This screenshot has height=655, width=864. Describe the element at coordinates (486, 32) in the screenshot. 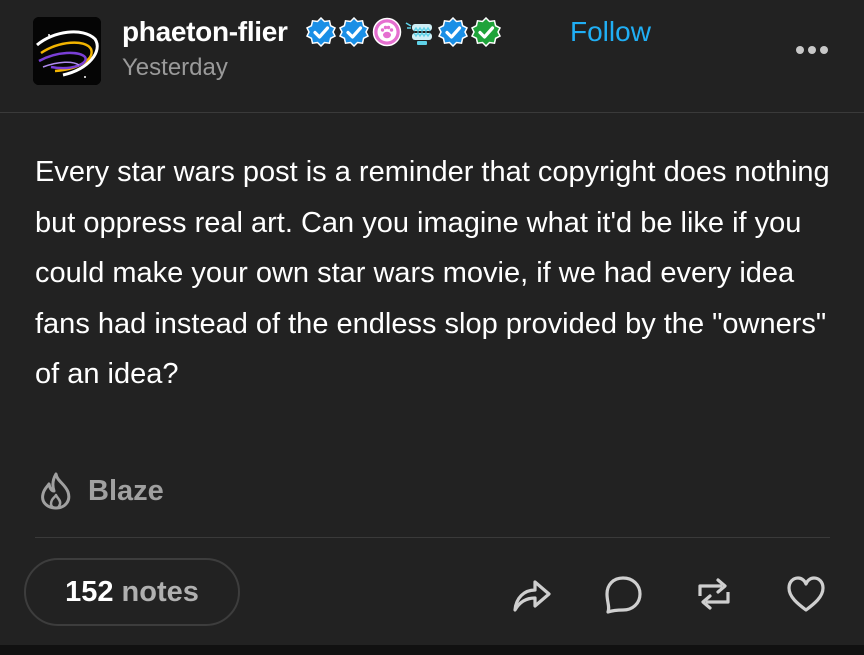

I see `verified-check-green-icon` at that location.